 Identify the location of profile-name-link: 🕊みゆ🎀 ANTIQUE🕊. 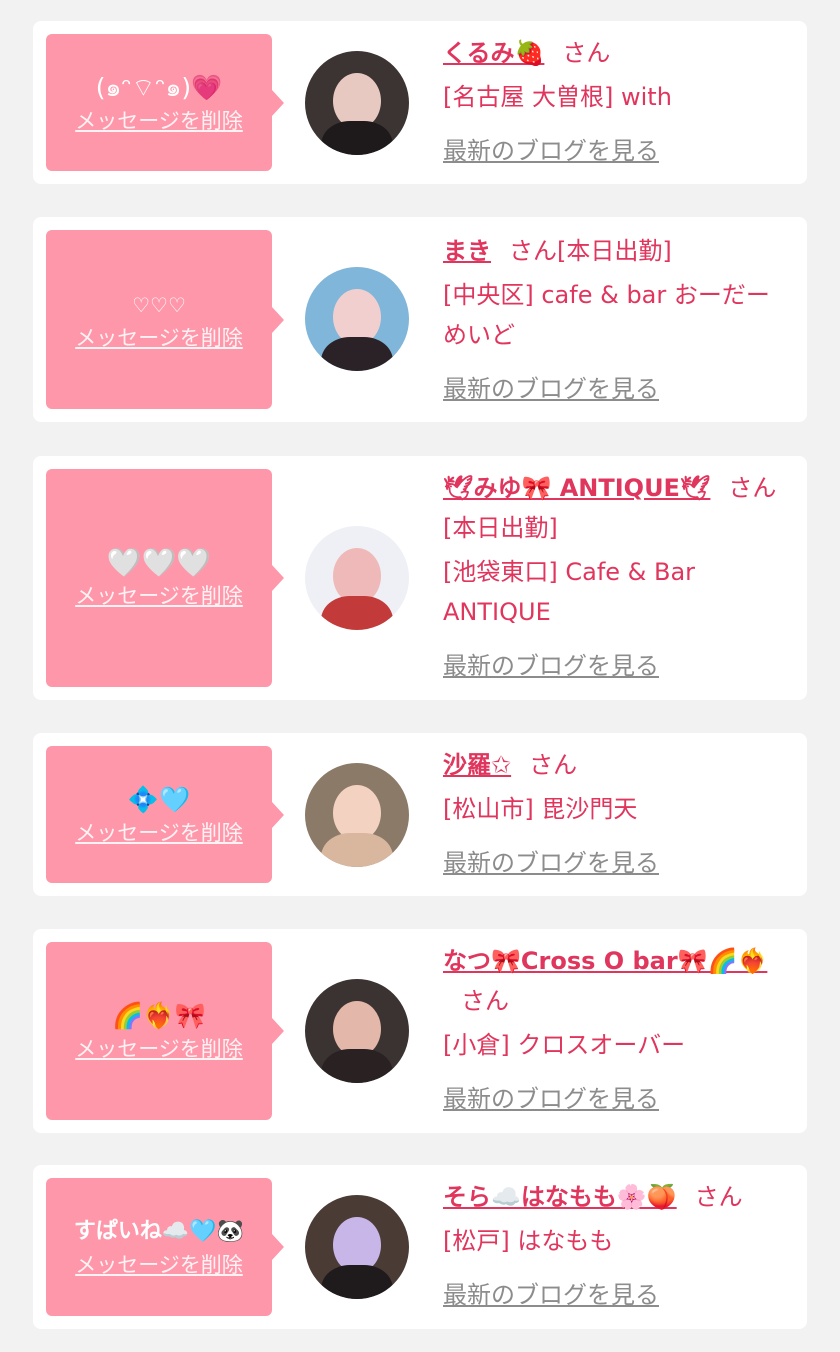
(576, 488).